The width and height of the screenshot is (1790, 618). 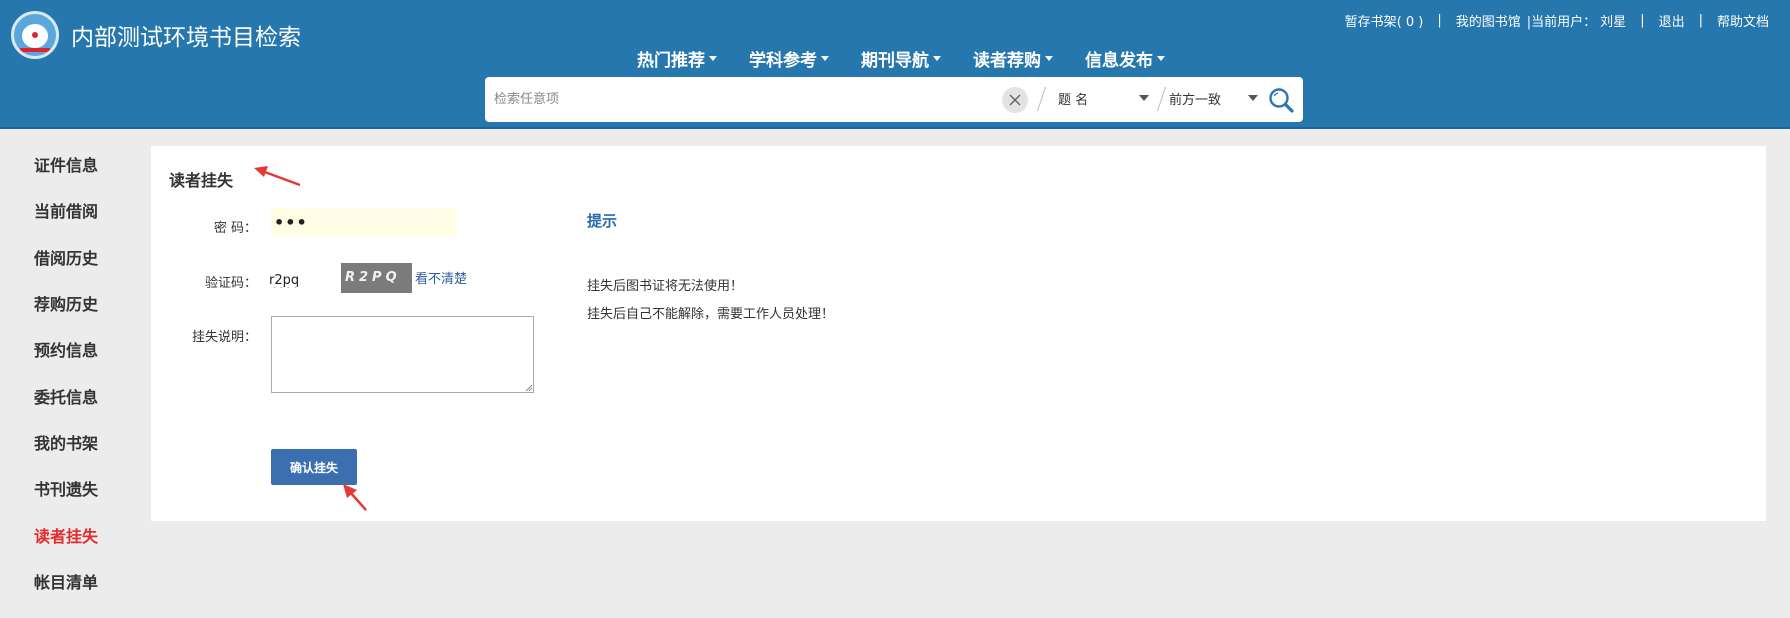 I want to click on sidebar-item-reservations: 预约信息, so click(x=66, y=349).